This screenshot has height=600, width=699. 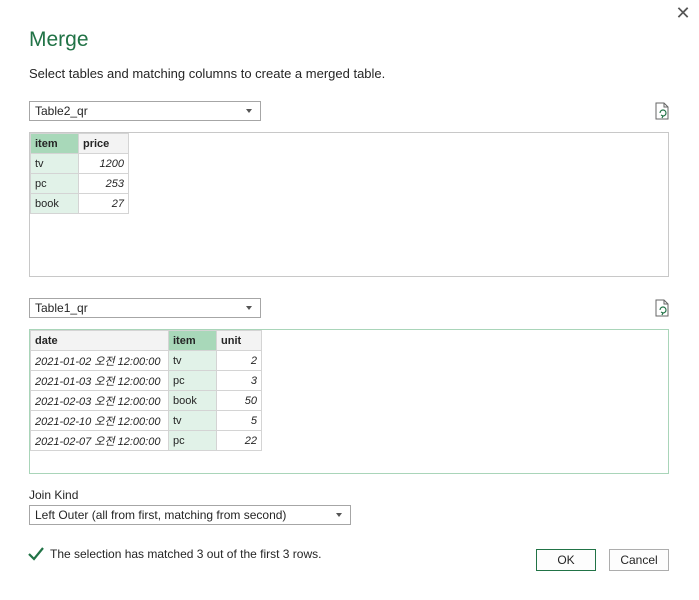 I want to click on table-row: 2021-01-03 오전 12:00:00 pc 3, so click(x=146, y=380).